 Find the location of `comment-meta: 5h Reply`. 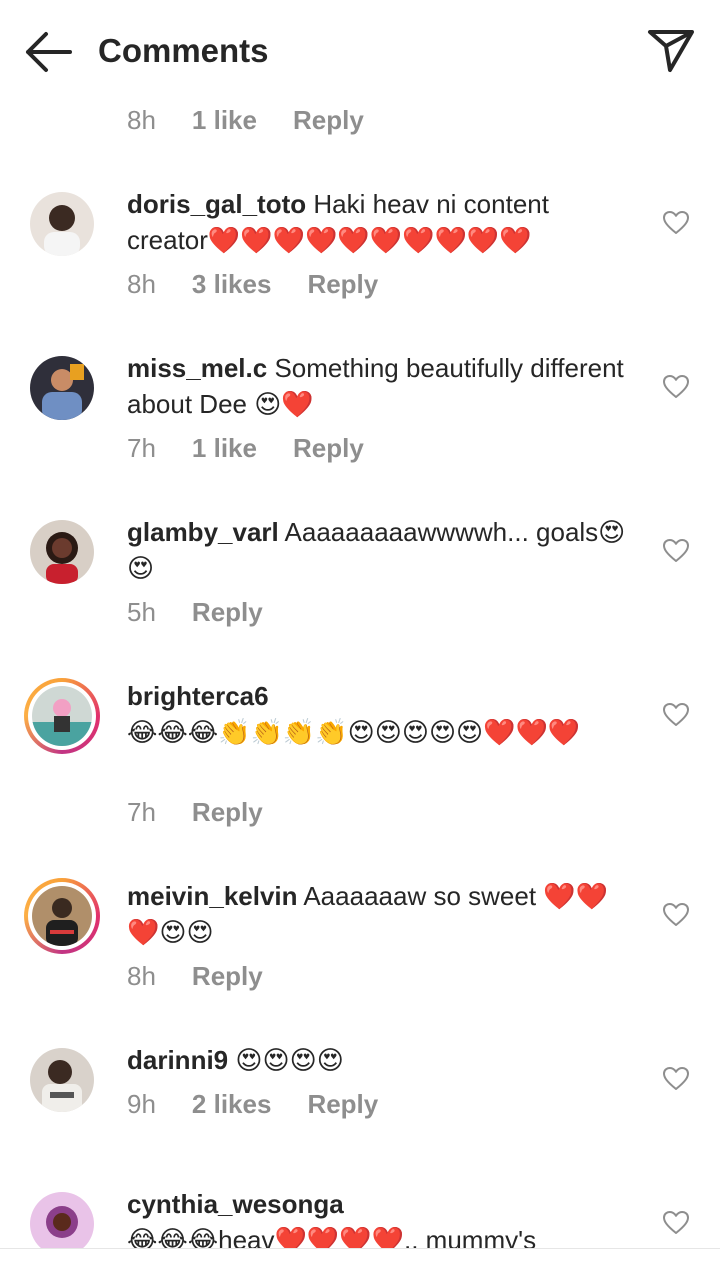

comment-meta: 5h Reply is located at coordinates (195, 612).